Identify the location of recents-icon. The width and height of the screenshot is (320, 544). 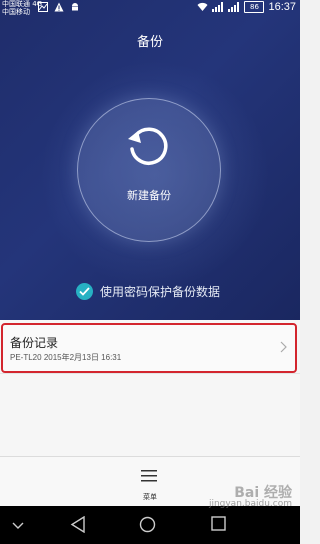
(218, 523).